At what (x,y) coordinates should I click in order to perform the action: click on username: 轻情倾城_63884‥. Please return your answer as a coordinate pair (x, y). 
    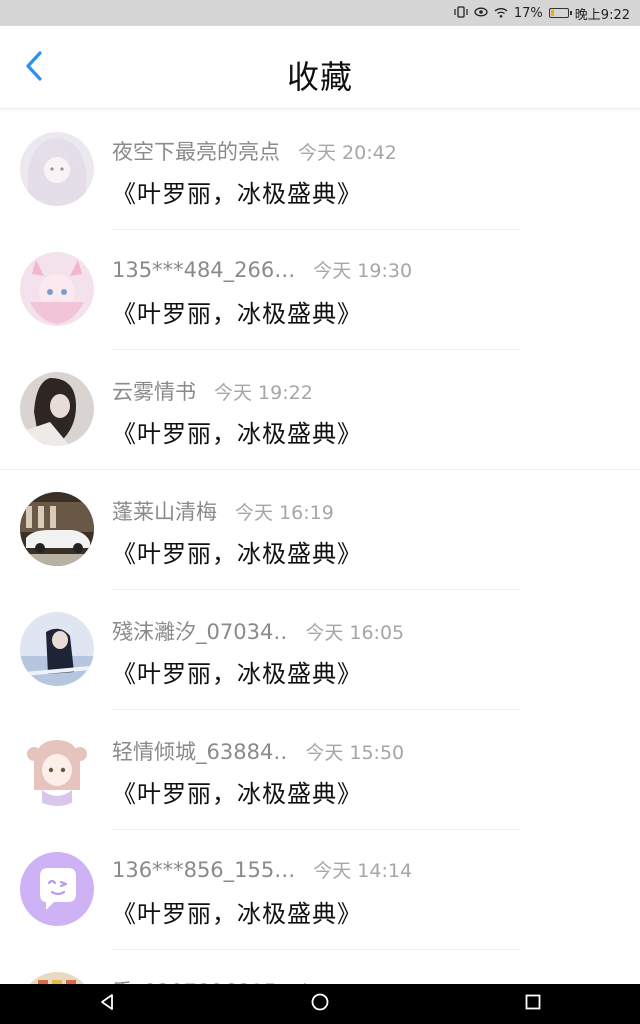
    Looking at the image, I should click on (199, 751).